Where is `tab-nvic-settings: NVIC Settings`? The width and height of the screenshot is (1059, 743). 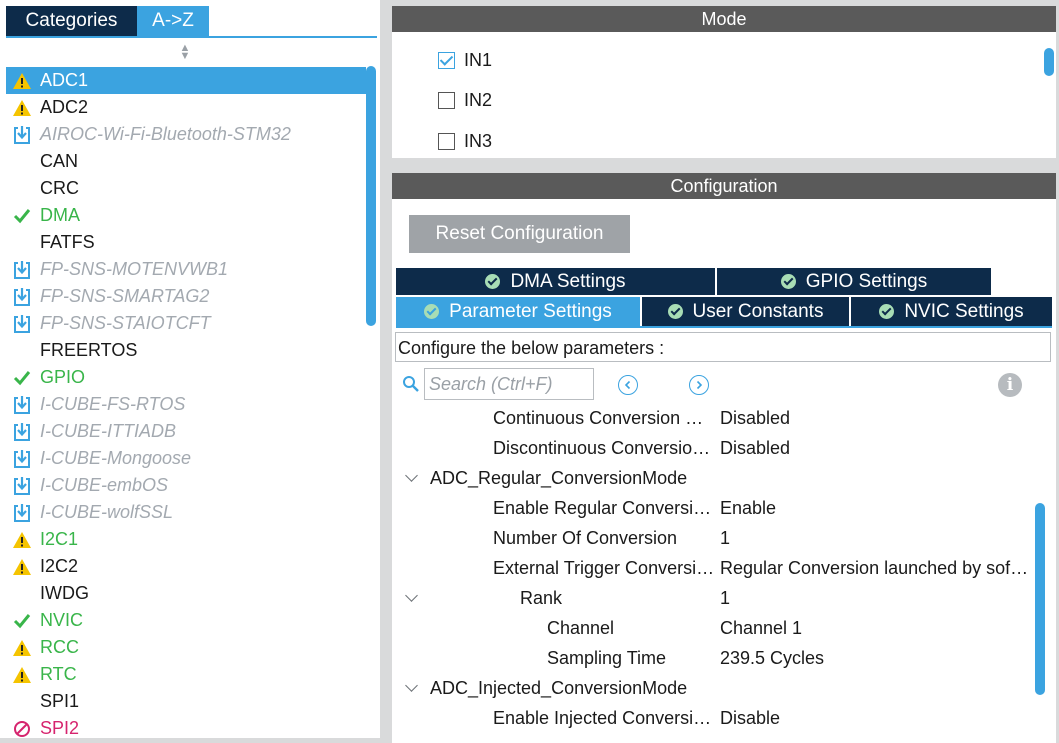 tab-nvic-settings: NVIC Settings is located at coordinates (951, 311).